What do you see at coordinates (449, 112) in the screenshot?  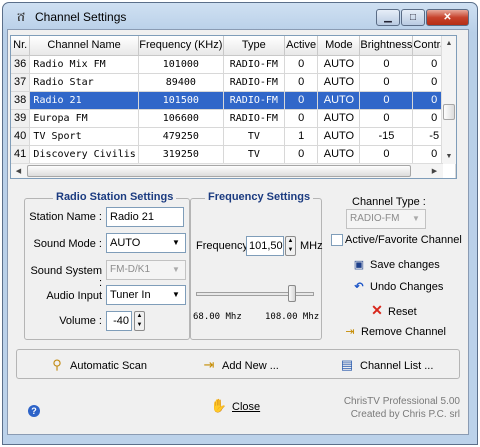 I see `vertical-scroll-thumb` at bounding box center [449, 112].